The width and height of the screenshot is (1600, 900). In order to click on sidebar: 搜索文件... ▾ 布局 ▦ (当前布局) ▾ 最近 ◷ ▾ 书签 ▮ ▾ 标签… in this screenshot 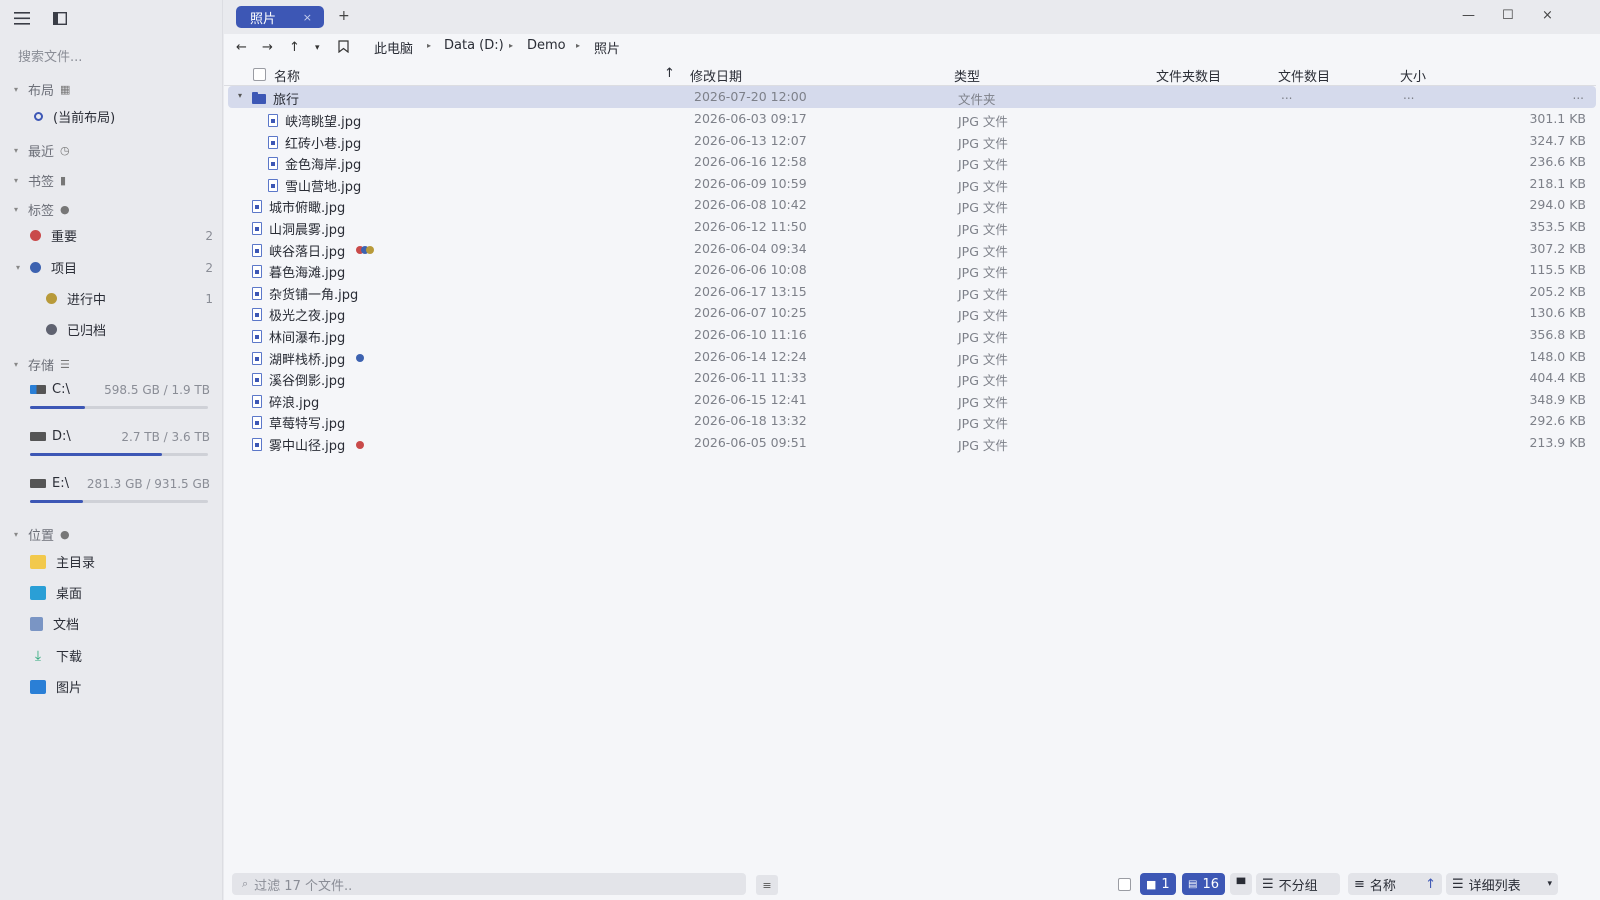, I will do `click(111, 450)`.